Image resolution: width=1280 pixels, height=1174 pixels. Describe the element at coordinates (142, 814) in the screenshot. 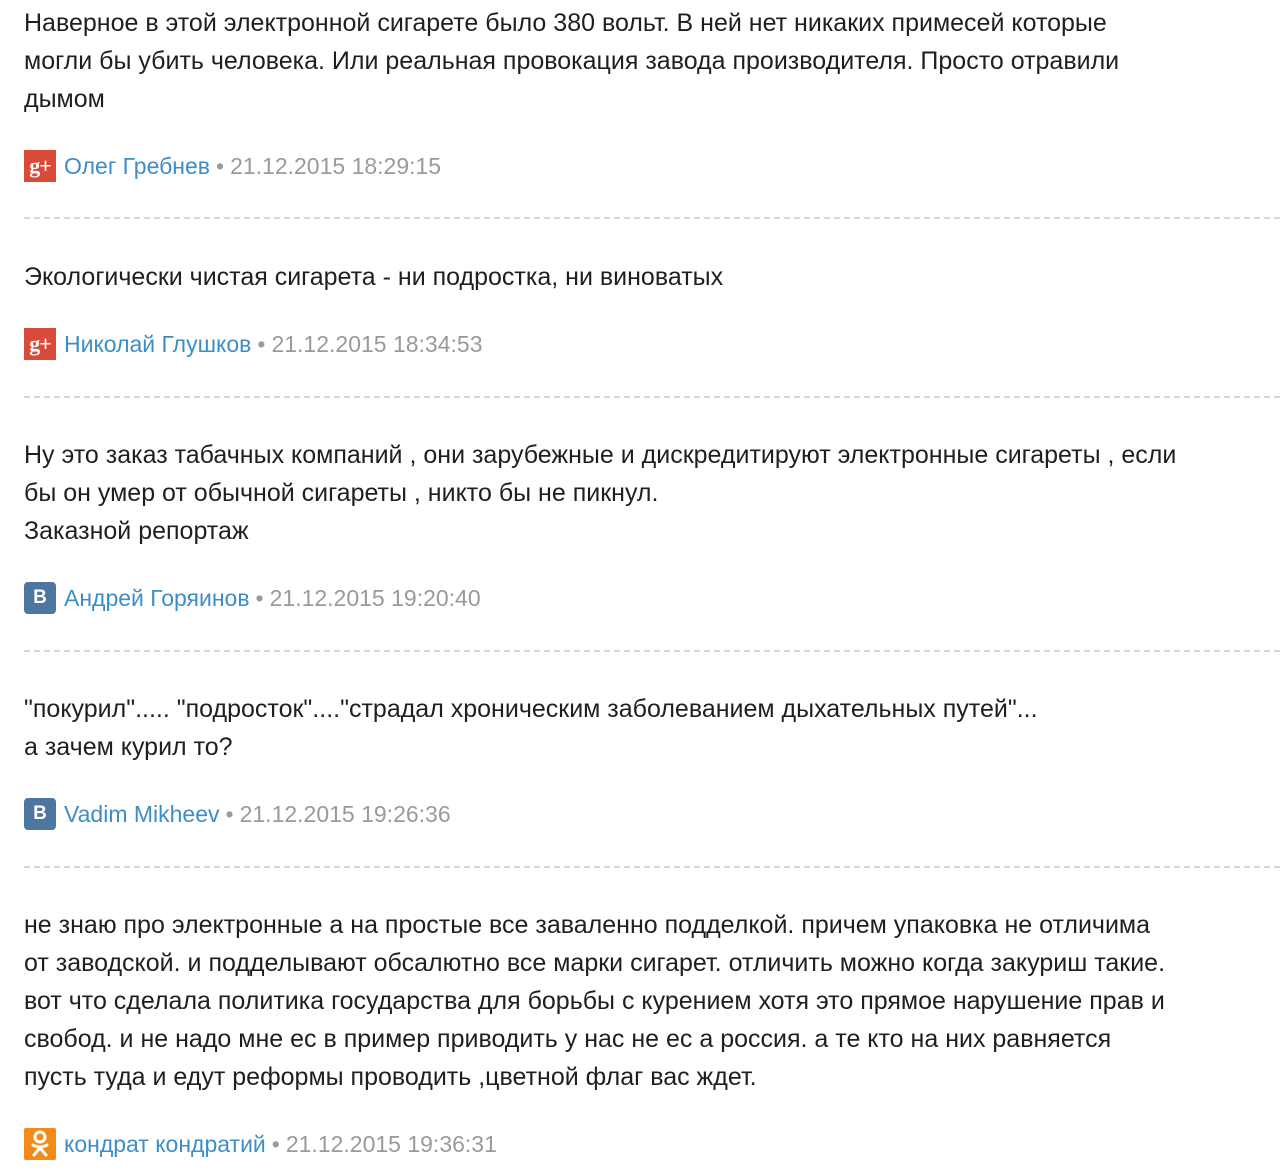

I see `comment-author-link: Vadim Mikheev` at that location.